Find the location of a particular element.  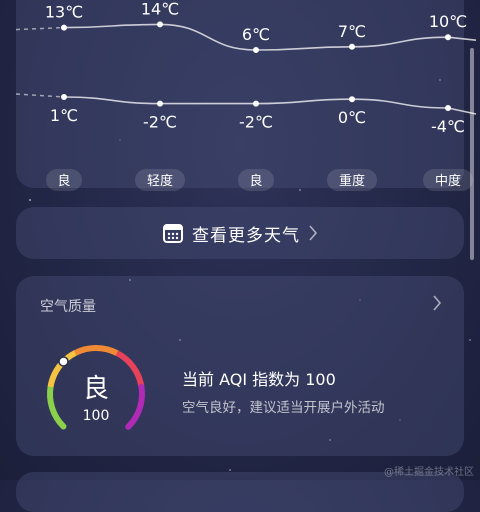

watermark: @稀土掘金技术社区 is located at coordinates (429, 472).